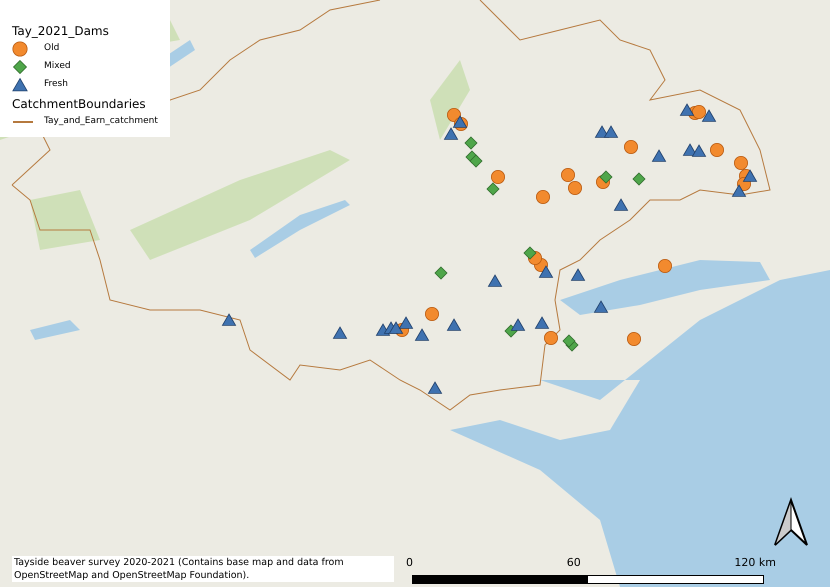 The height and width of the screenshot is (587, 830). Describe the element at coordinates (101, 121) in the screenshot. I see `legend-label: Tay_and_Earn_catchment` at that location.